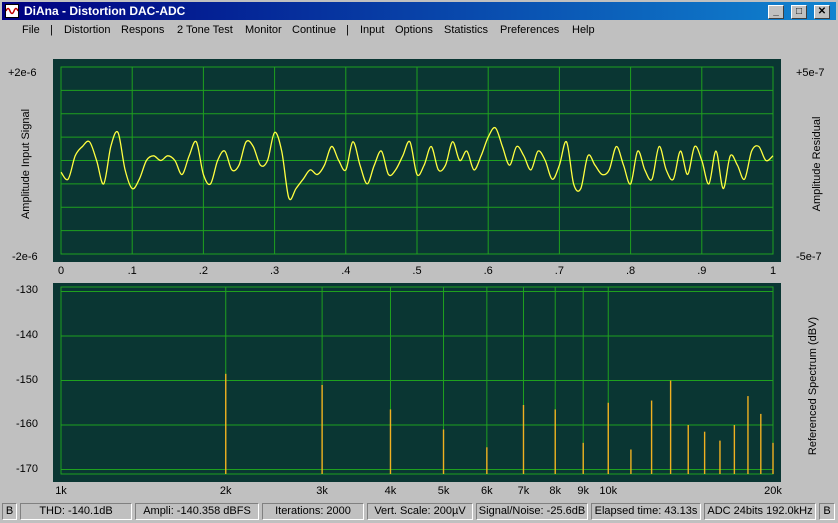 The height and width of the screenshot is (523, 838). I want to click on menu-2-tone-test: 2 Tone Test, so click(205, 30).